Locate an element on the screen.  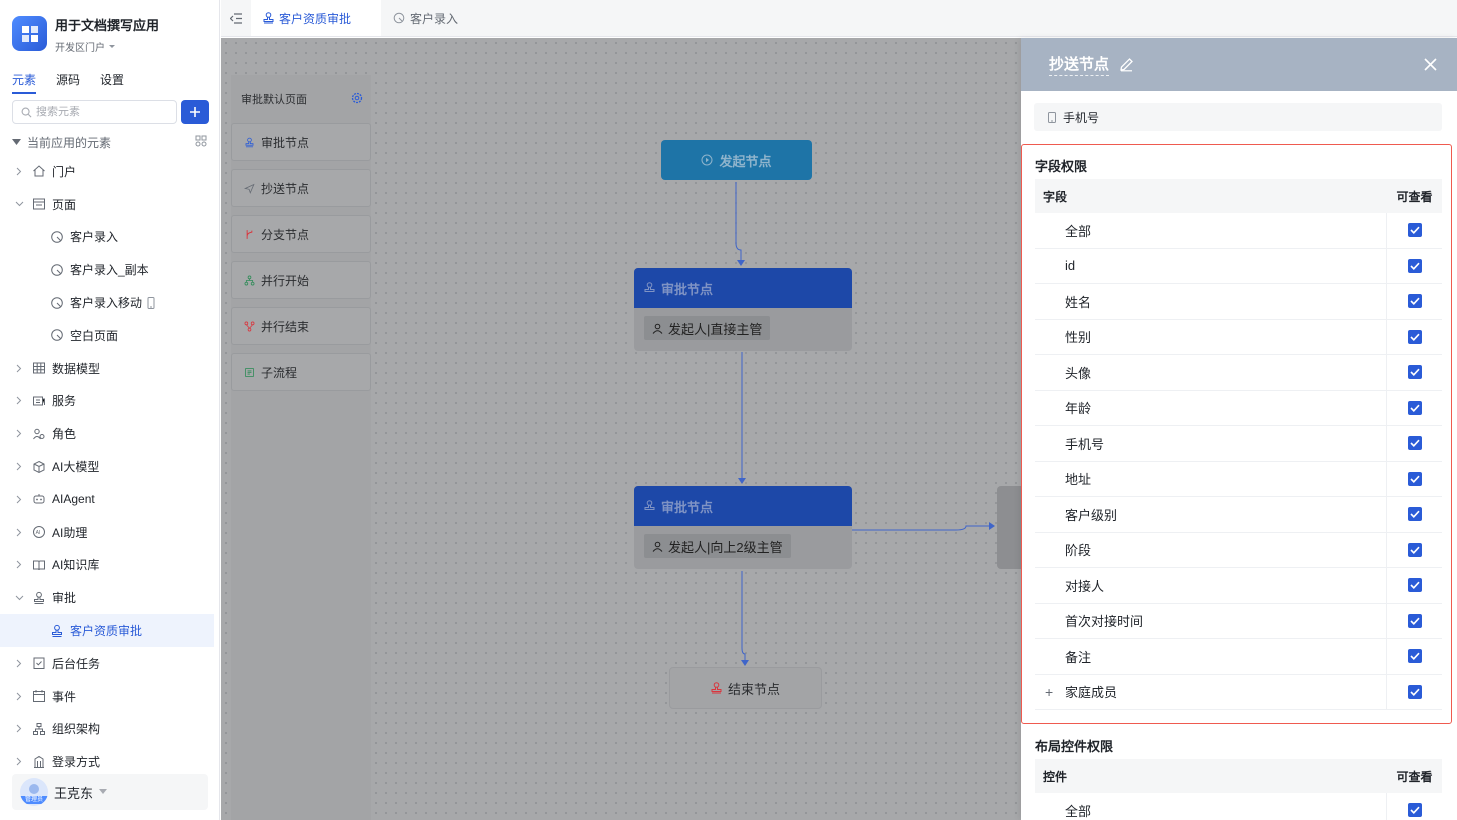
panel-title: 抄送节点 is located at coordinates (1079, 64).